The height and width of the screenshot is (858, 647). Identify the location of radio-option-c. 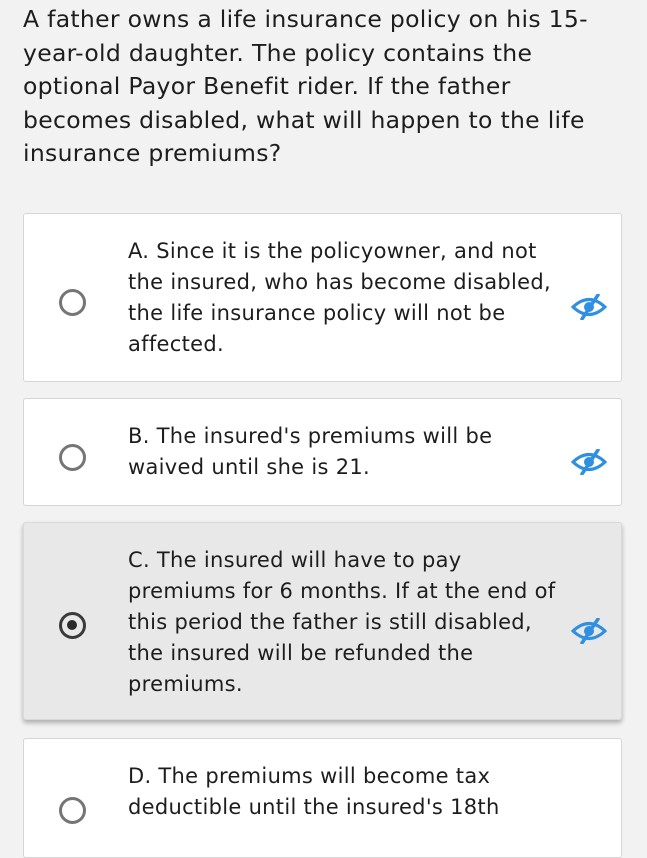
(72, 625).